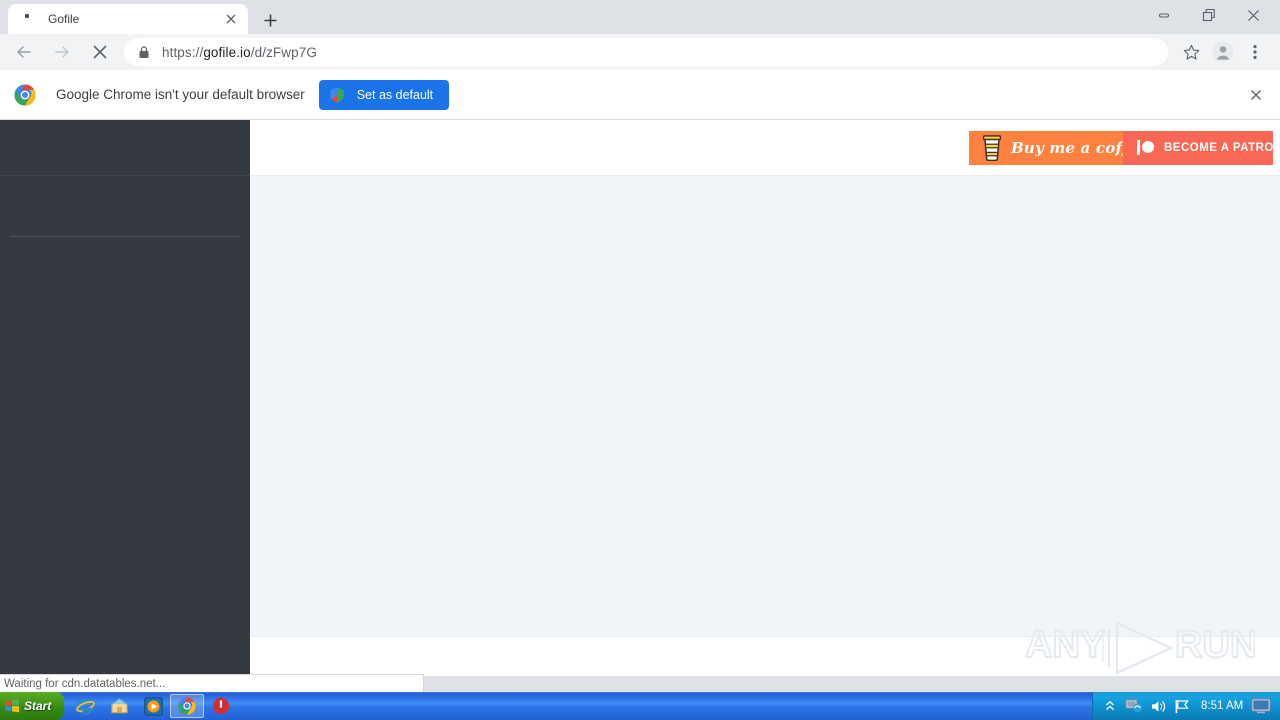 The height and width of the screenshot is (720, 1280). I want to click on quick-launch-bar, so click(153, 706).